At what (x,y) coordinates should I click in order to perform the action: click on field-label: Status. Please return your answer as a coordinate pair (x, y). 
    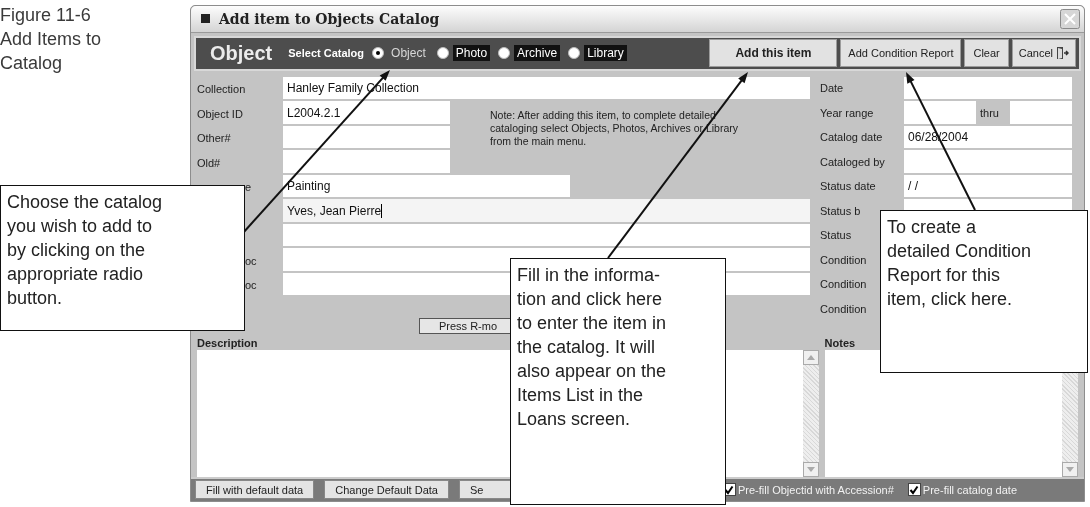
    Looking at the image, I should click on (836, 235).